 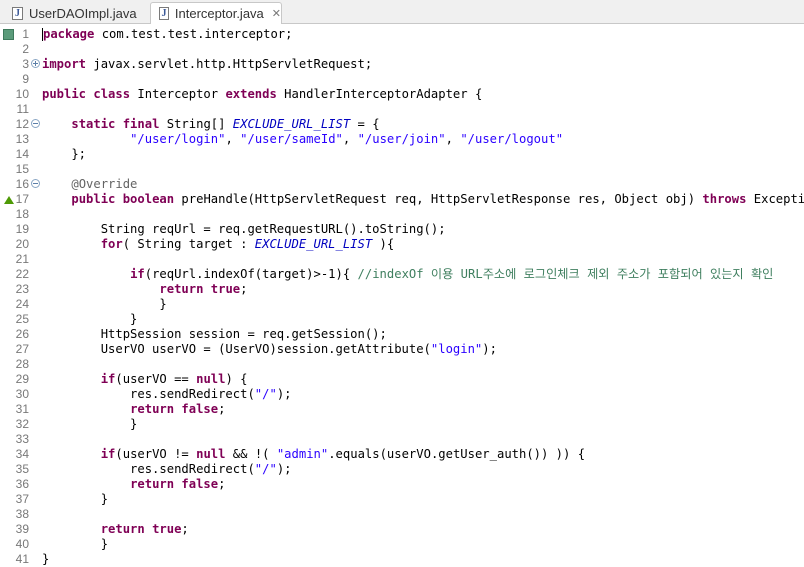 I want to click on tab-label: UserDAOImpl.java, so click(x=83, y=13).